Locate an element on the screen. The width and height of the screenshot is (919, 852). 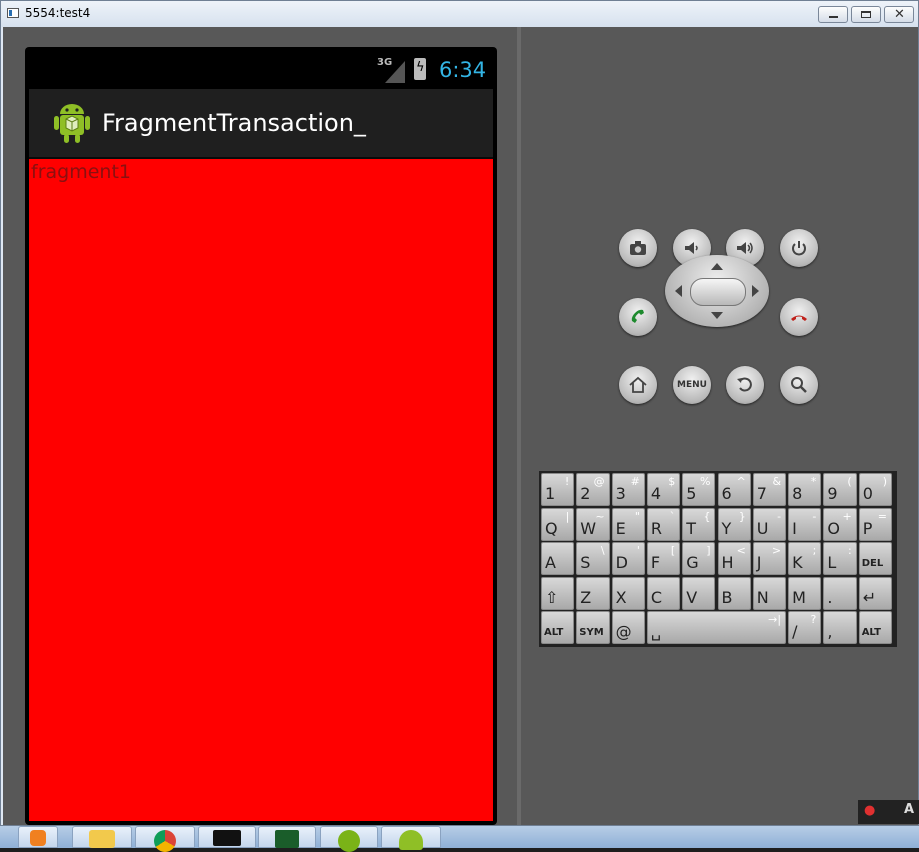
taskbar-file-explorer is located at coordinates (102, 837).